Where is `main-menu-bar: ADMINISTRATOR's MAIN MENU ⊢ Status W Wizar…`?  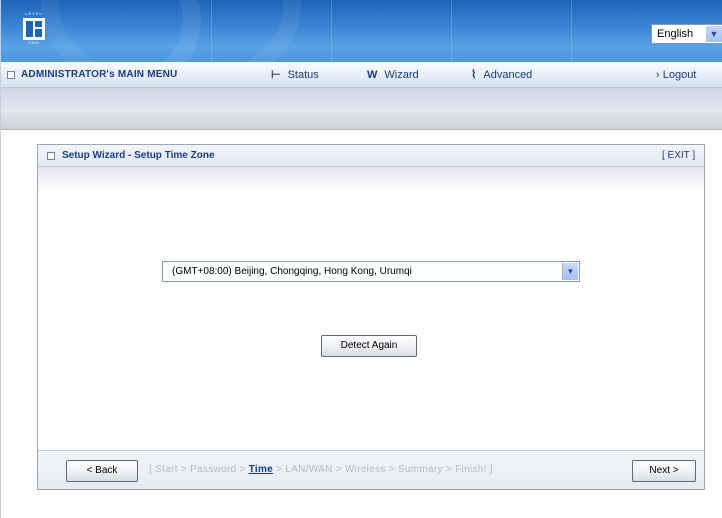
main-menu-bar: ADMINISTRATOR's MAIN MENU ⊢ Status W Wizar… is located at coordinates (361, 75).